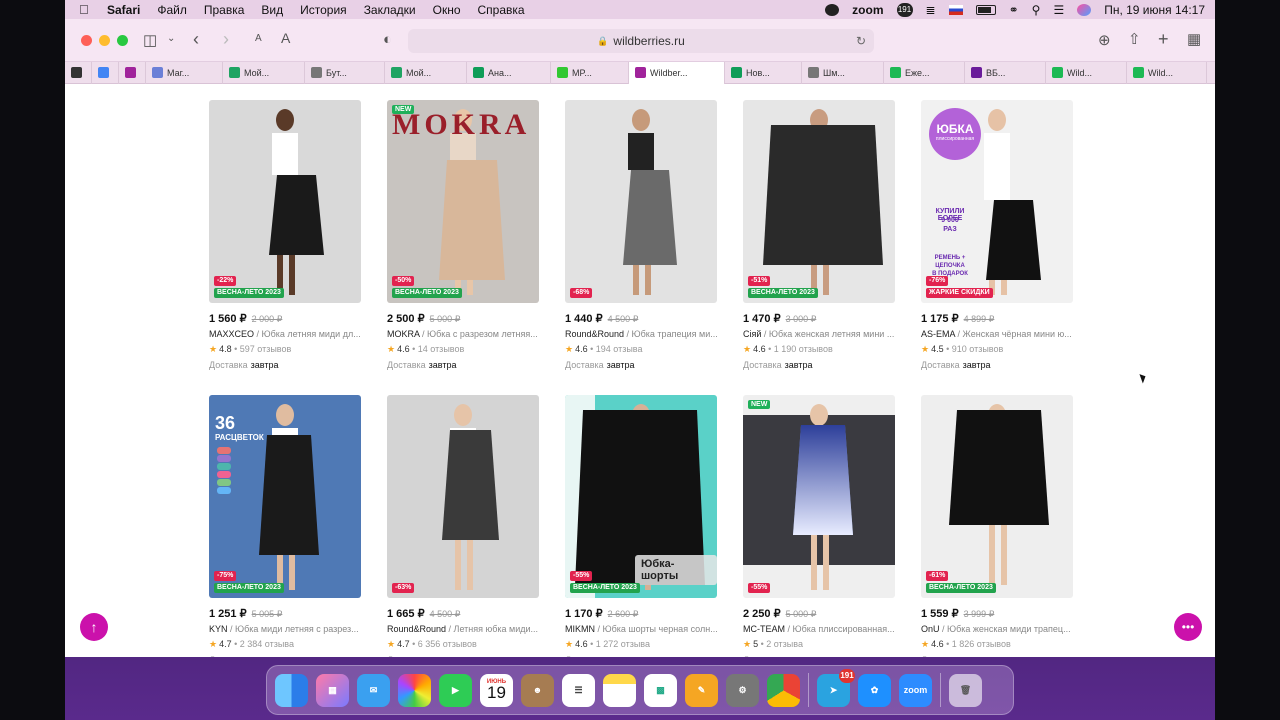 The width and height of the screenshot is (1280, 720). I want to click on calendar-icon: ИЮНЬ 19, so click(496, 690).